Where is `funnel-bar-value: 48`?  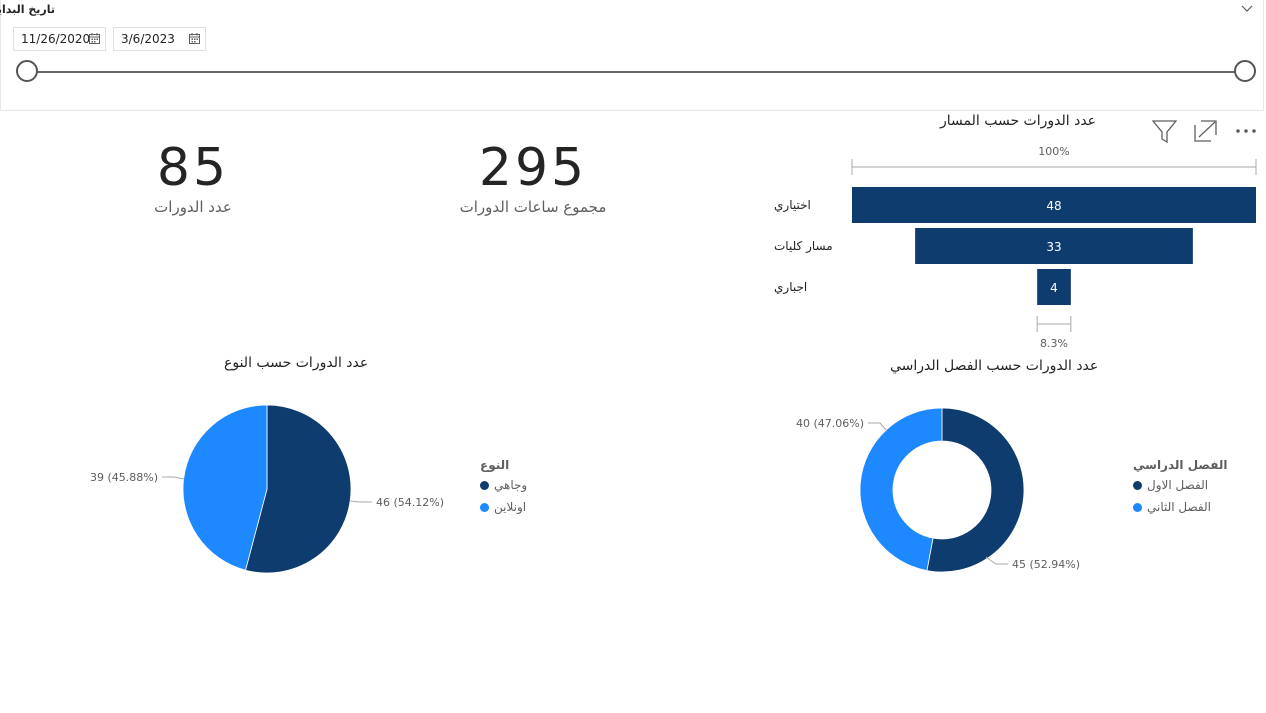 funnel-bar-value: 48 is located at coordinates (1053, 206).